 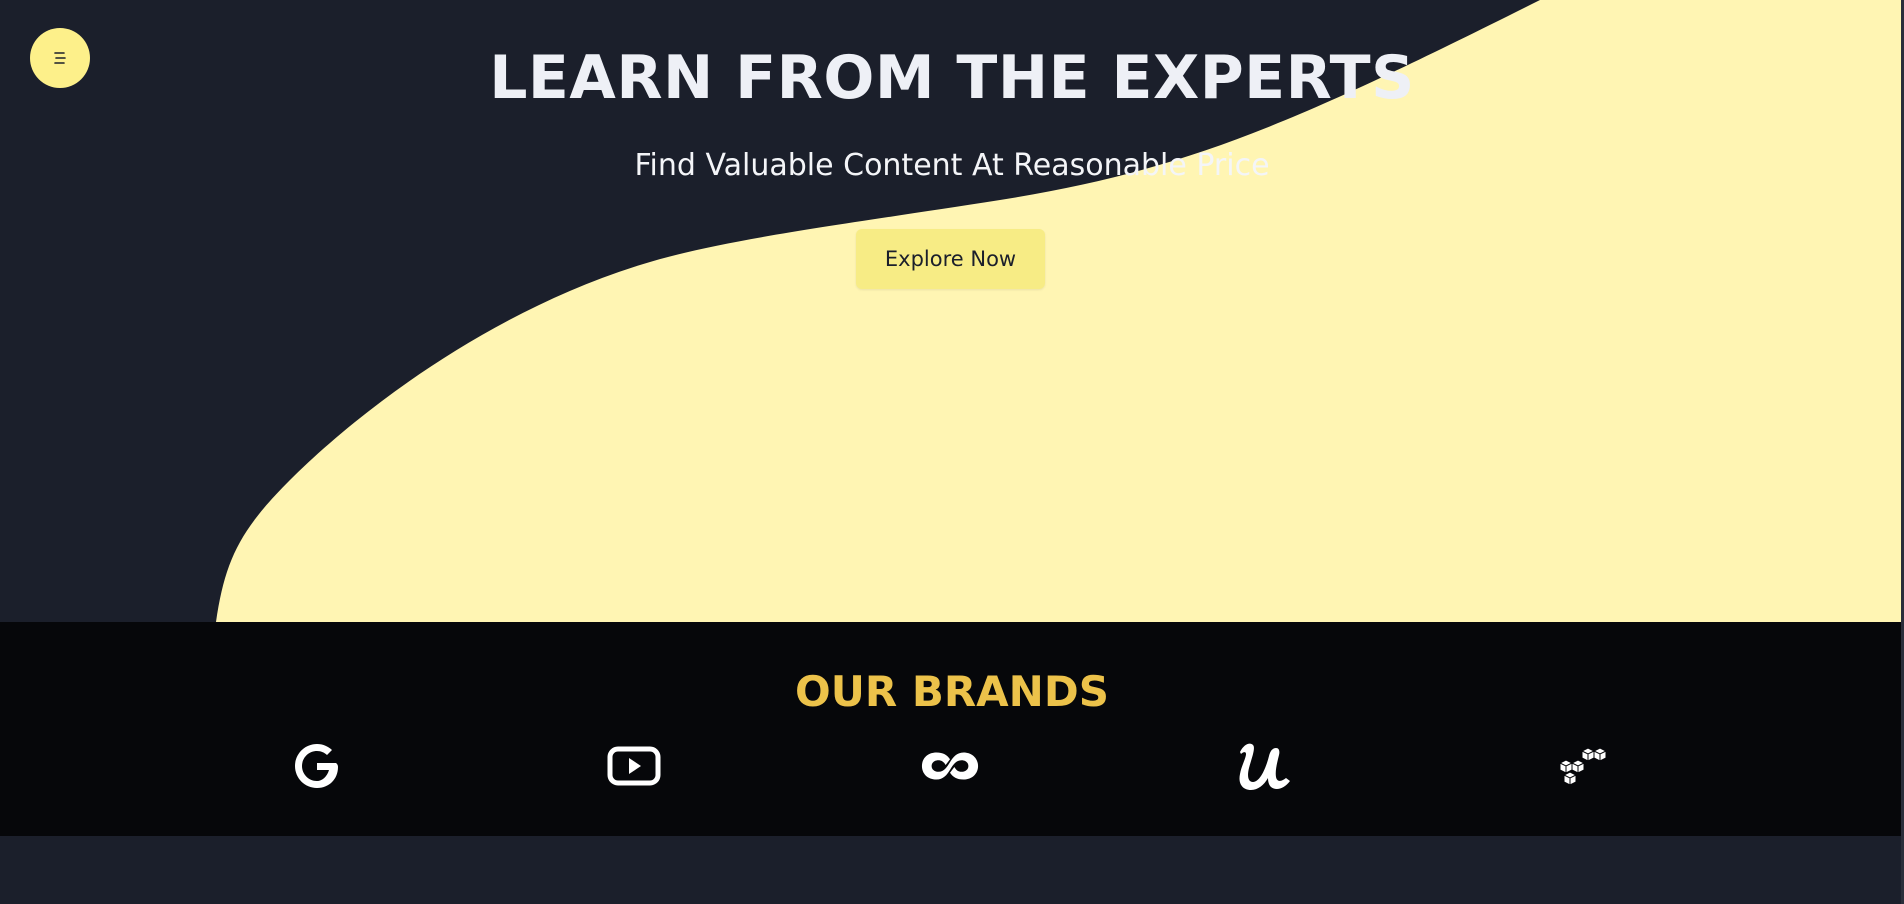 I want to click on brand-google-link, so click(x=317, y=766).